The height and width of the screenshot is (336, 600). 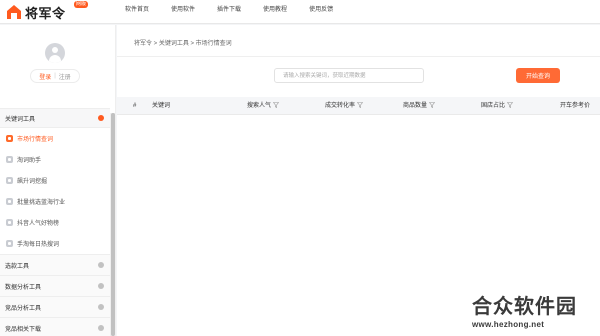 I want to click on column-ad-reference-price: 开车参考价, so click(x=575, y=106).